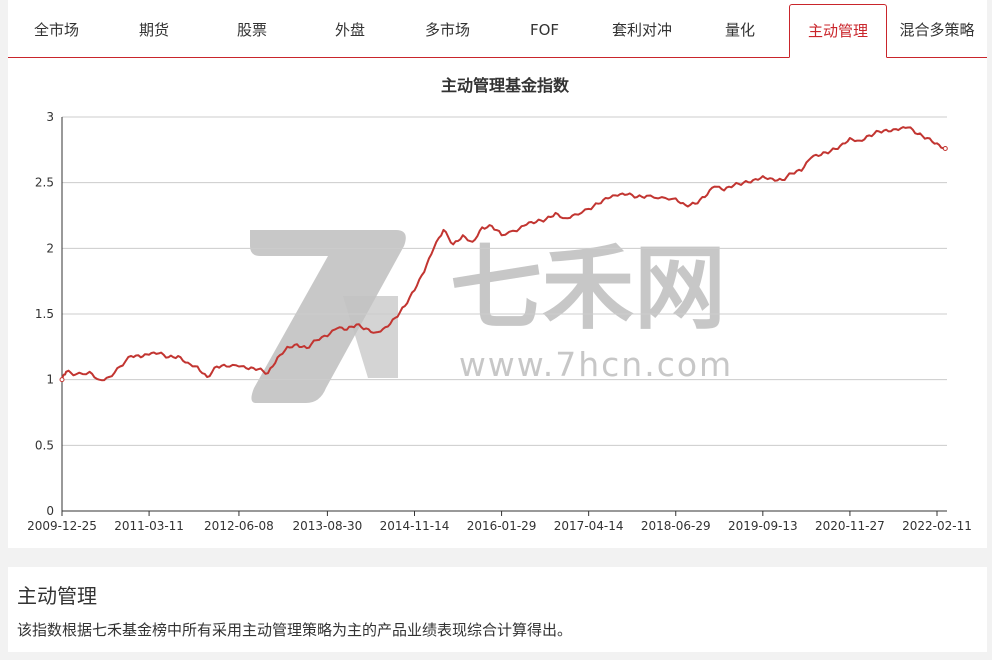 This screenshot has height=660, width=992. What do you see at coordinates (676, 526) in the screenshot?
I see `x-tick-label-7: 2018-06-29` at bounding box center [676, 526].